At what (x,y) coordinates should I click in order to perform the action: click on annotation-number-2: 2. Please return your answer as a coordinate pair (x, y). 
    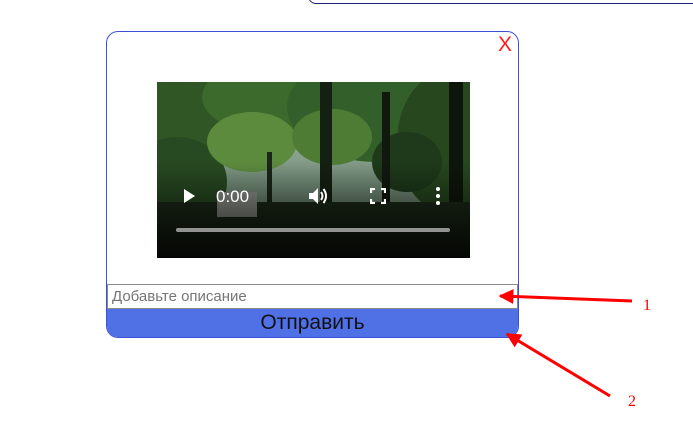
    Looking at the image, I should click on (632, 401).